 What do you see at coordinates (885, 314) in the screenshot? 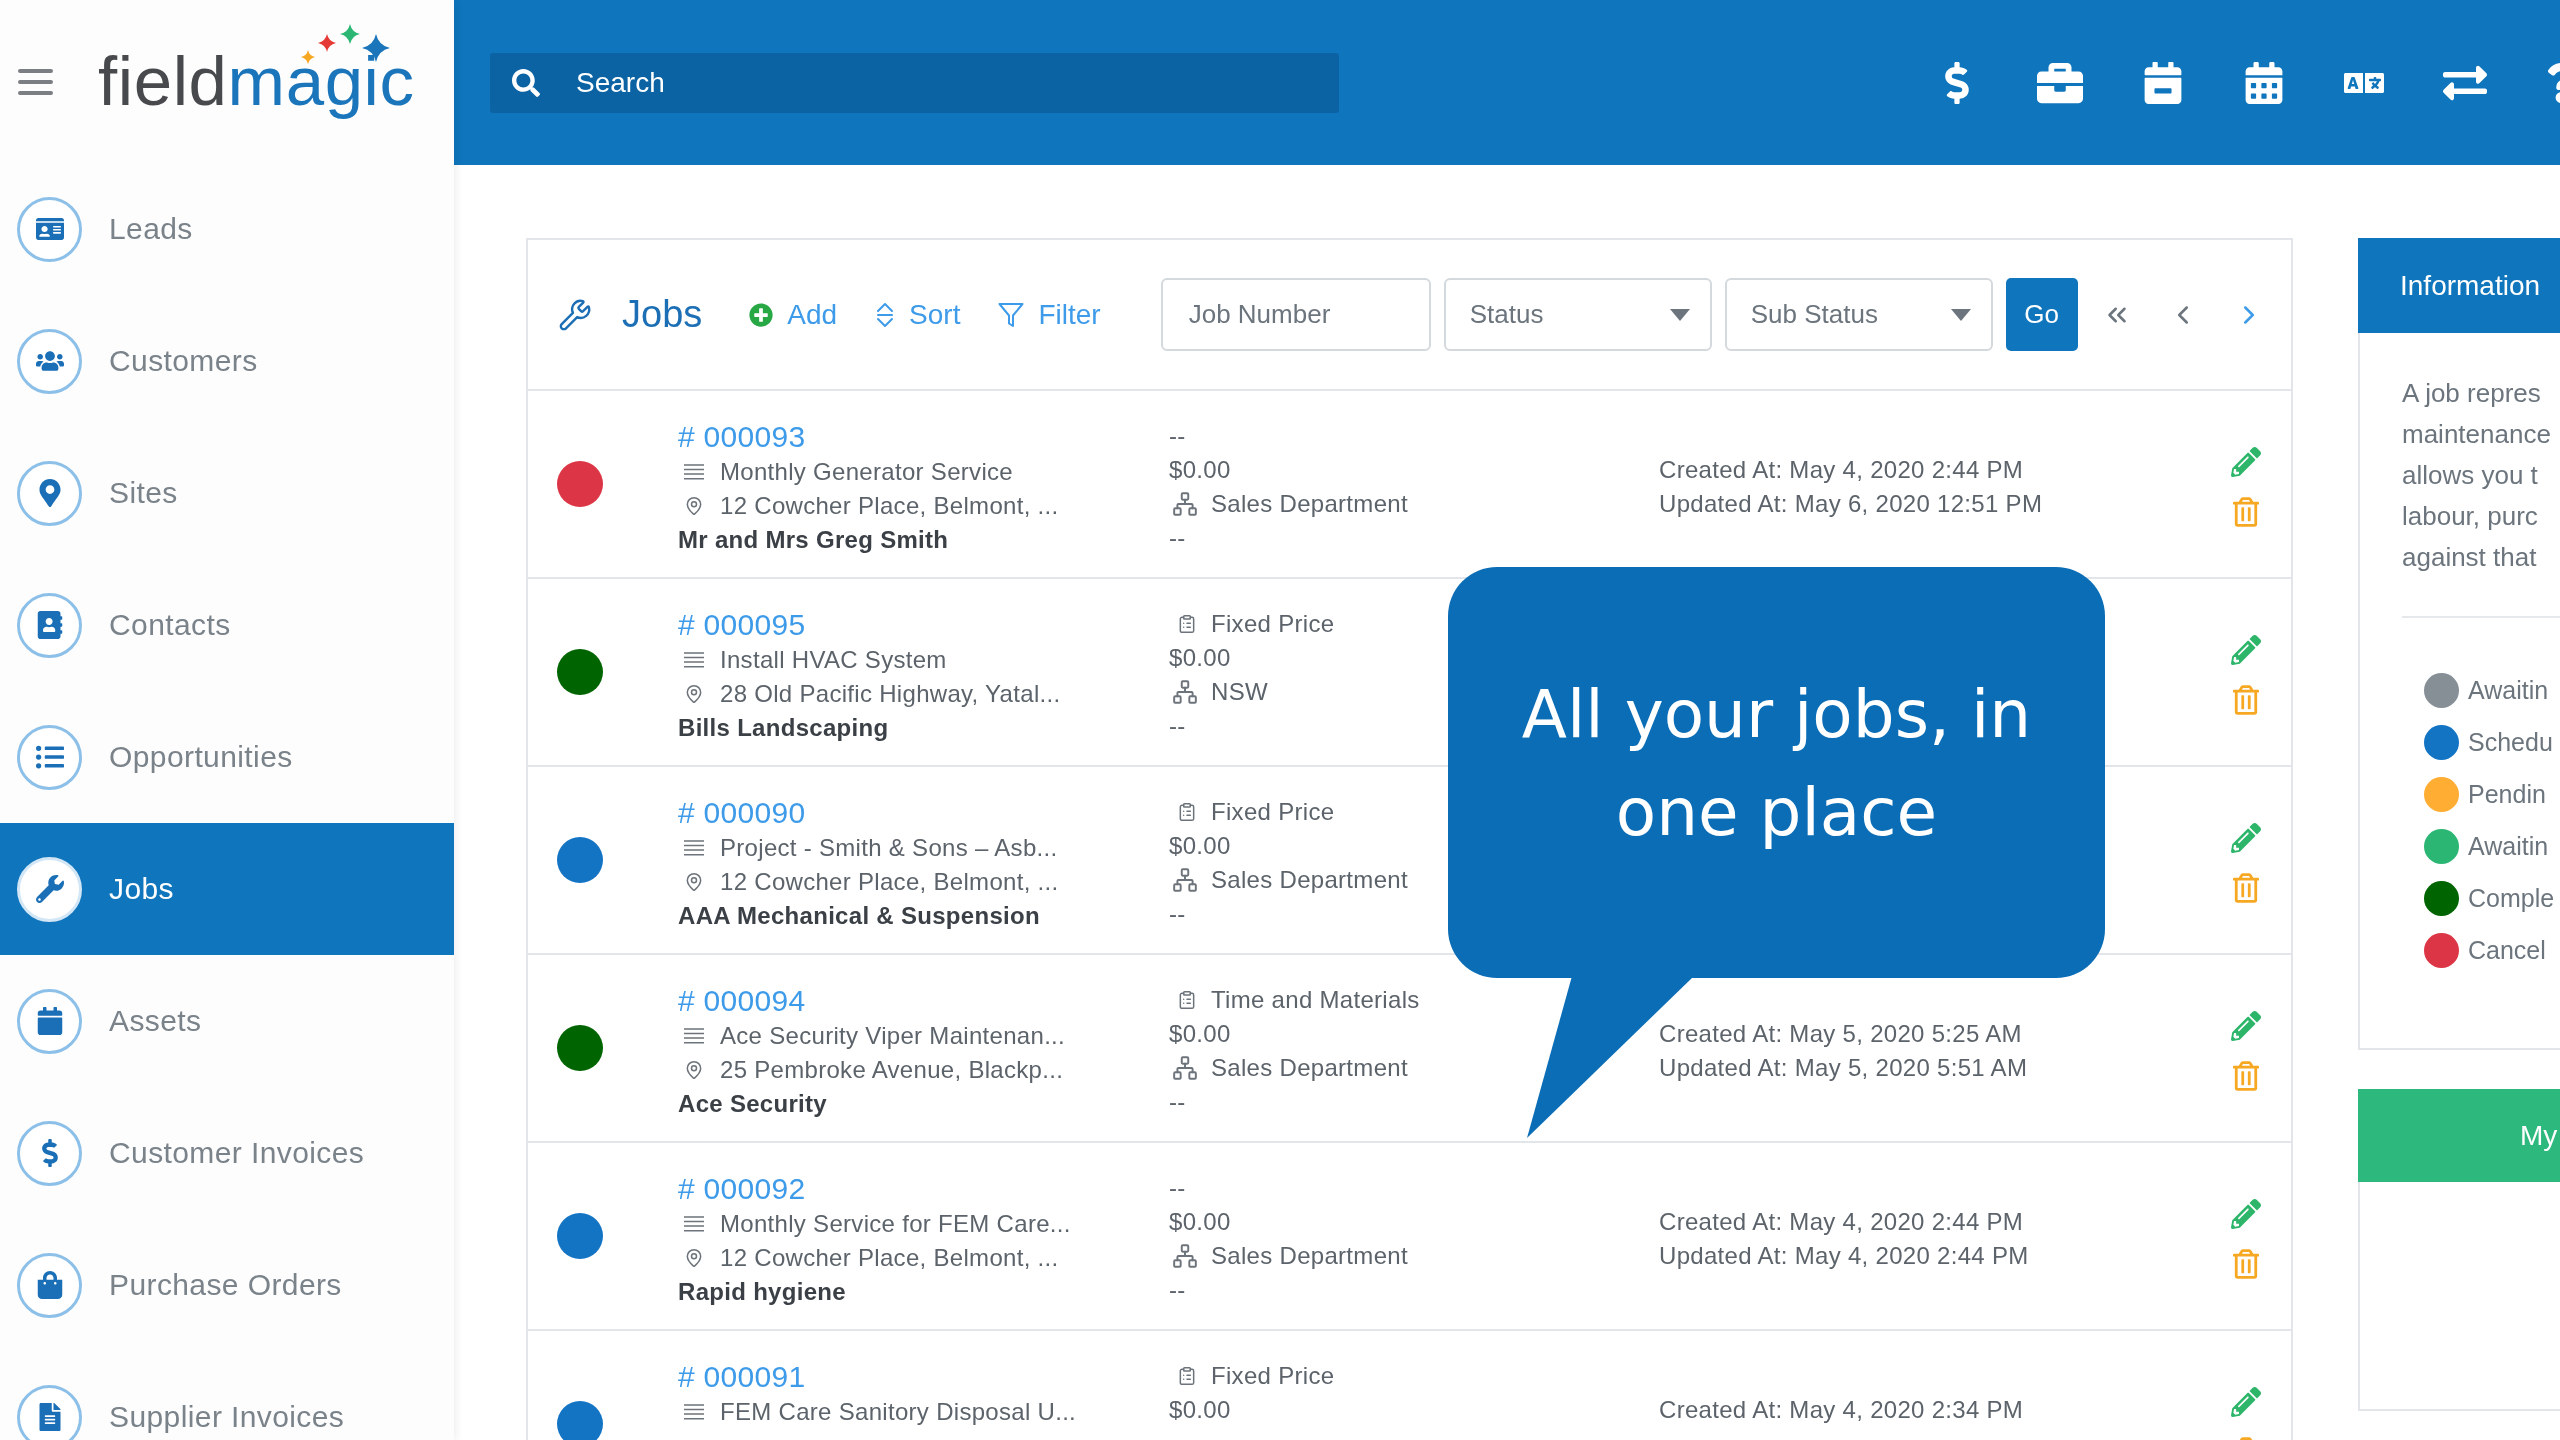
I see `sort-icon` at bounding box center [885, 314].